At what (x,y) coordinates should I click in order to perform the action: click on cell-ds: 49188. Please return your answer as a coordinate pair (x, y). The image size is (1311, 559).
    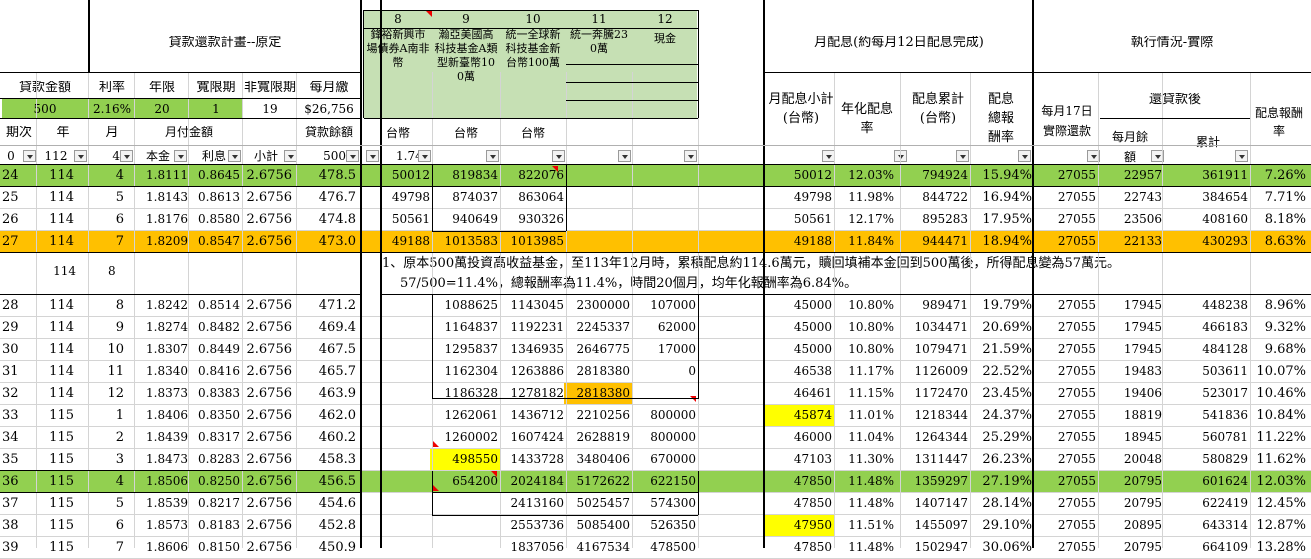
    Looking at the image, I should click on (799, 241).